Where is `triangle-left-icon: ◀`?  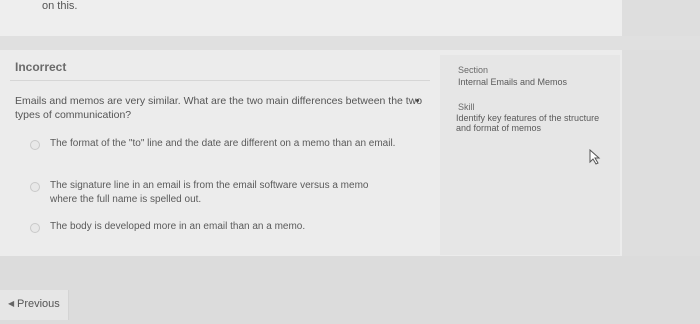 triangle-left-icon: ◀ is located at coordinates (11, 303).